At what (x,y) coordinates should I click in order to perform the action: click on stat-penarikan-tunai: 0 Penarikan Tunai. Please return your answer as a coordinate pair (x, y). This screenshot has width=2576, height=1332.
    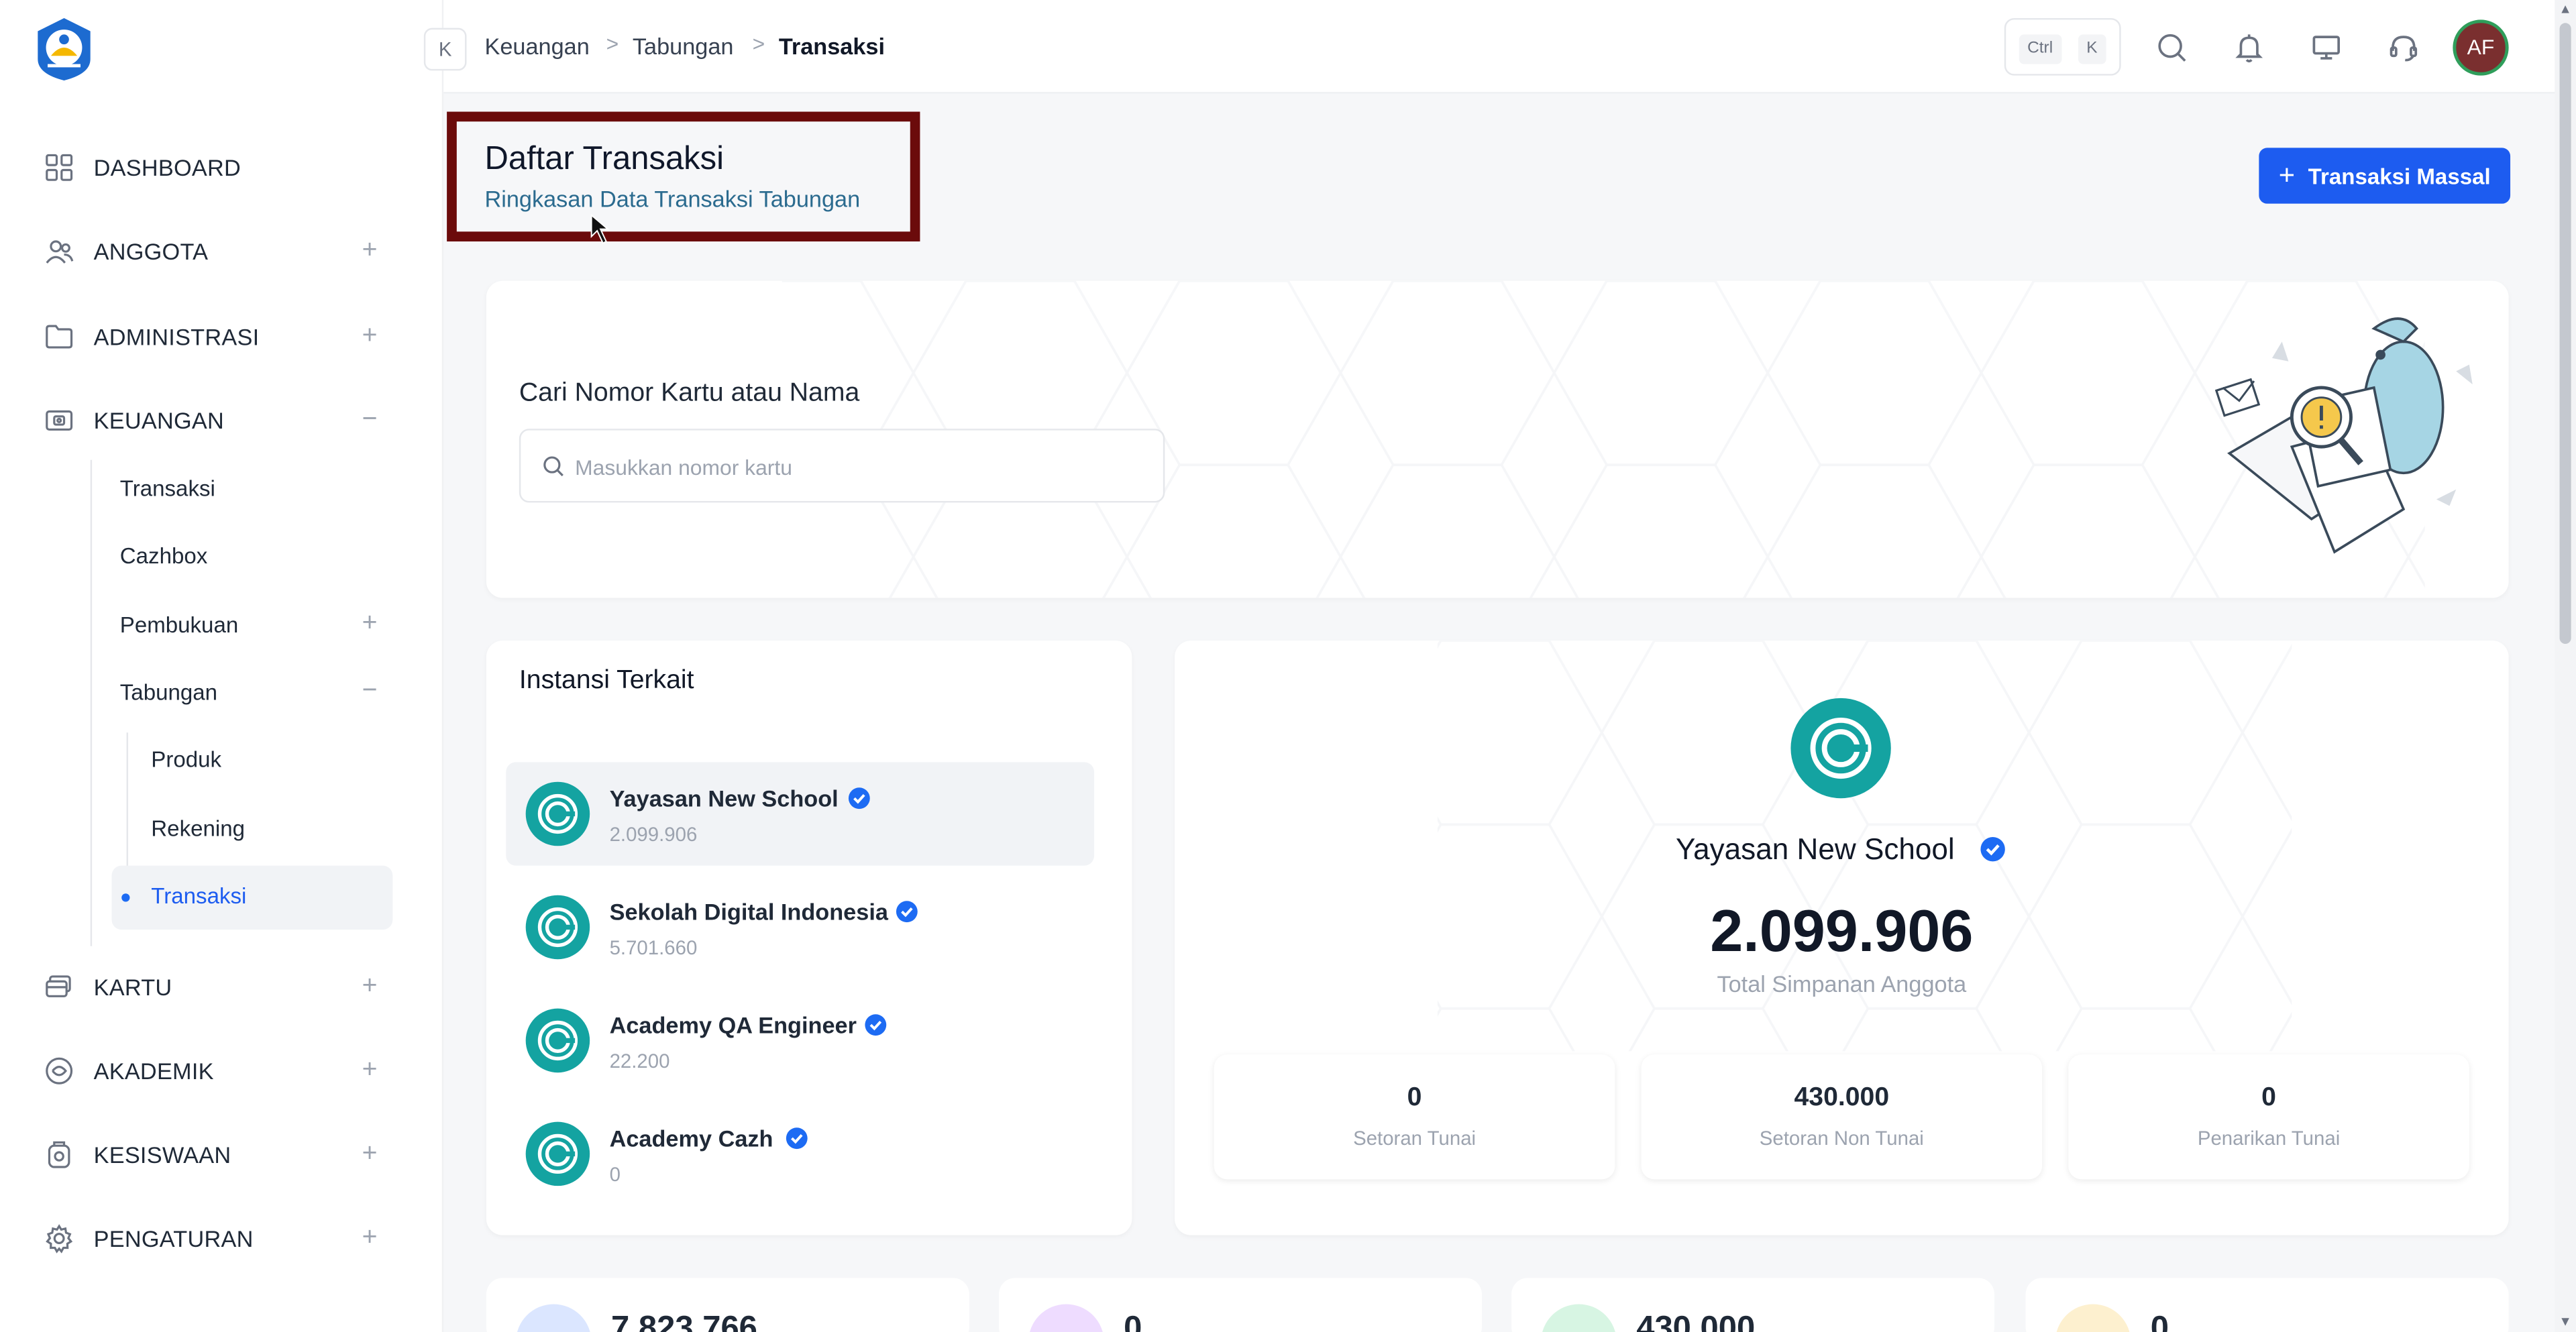
    Looking at the image, I should click on (2268, 1117).